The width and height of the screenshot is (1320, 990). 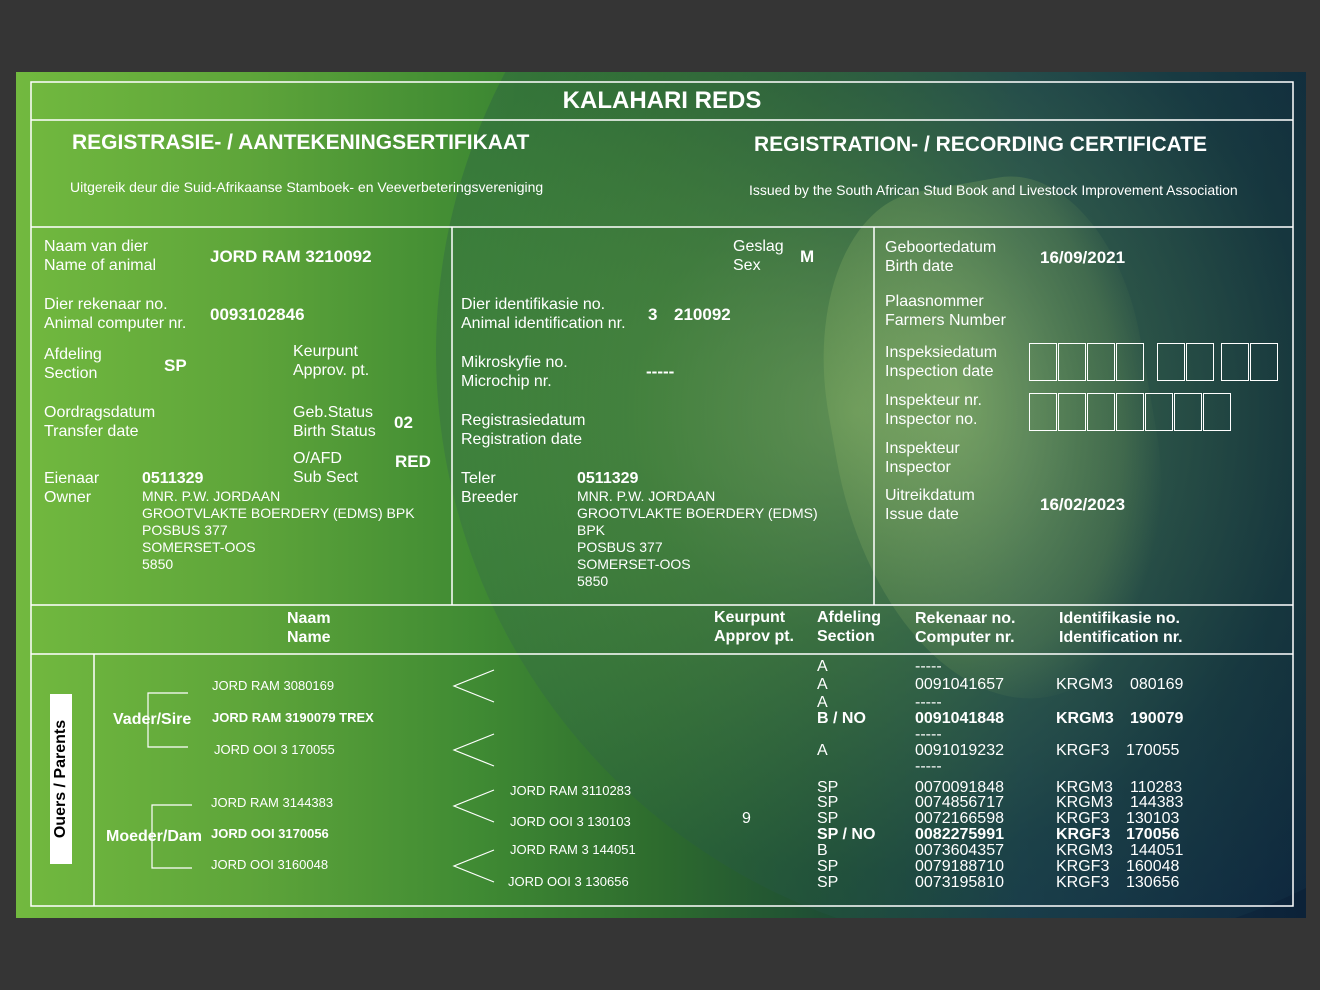 What do you see at coordinates (959, 850) in the screenshot?
I see `computer-cell: 0073604357` at bounding box center [959, 850].